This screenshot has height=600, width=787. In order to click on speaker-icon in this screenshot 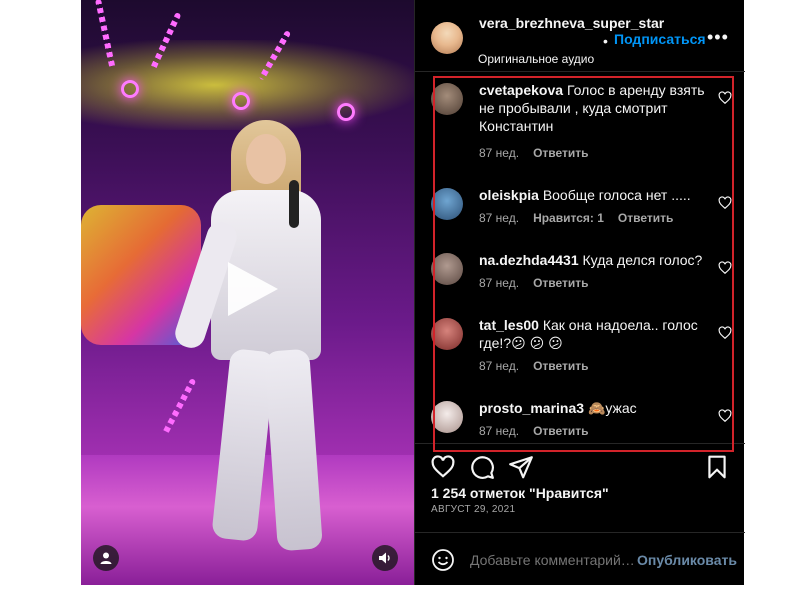, I will do `click(384, 558)`.